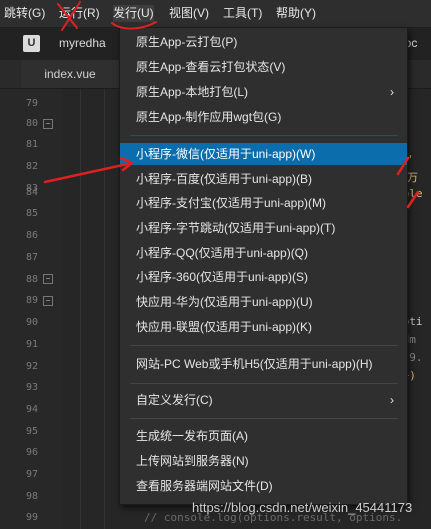  Describe the element at coordinates (263, 461) in the screenshot. I see `menu-item-upload-site: 上传网站到服务器(N)` at that location.